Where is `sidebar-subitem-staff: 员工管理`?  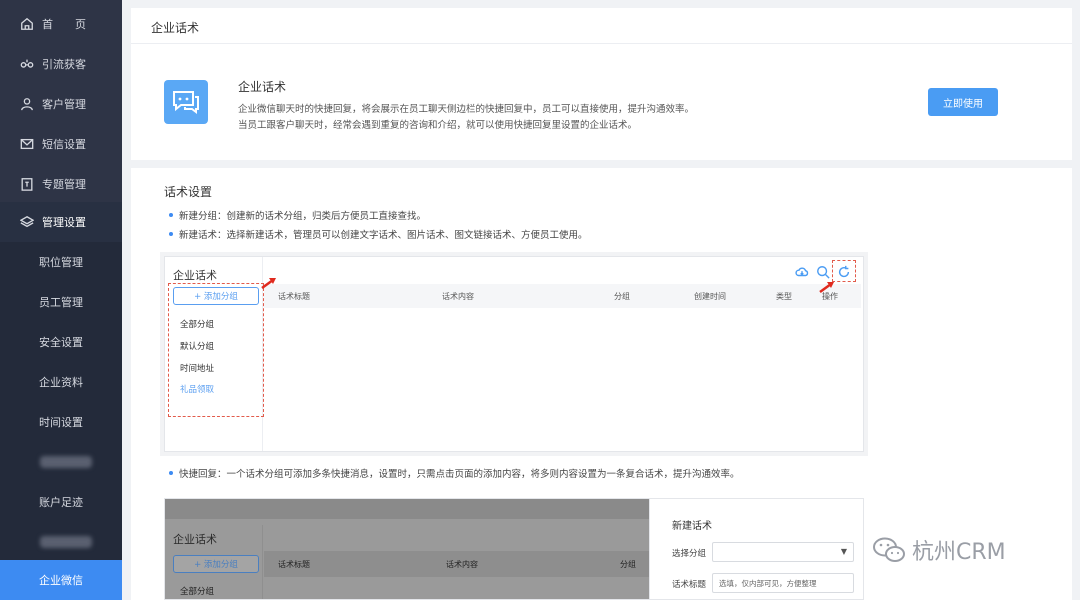
sidebar-subitem-staff: 员工管理 is located at coordinates (61, 302).